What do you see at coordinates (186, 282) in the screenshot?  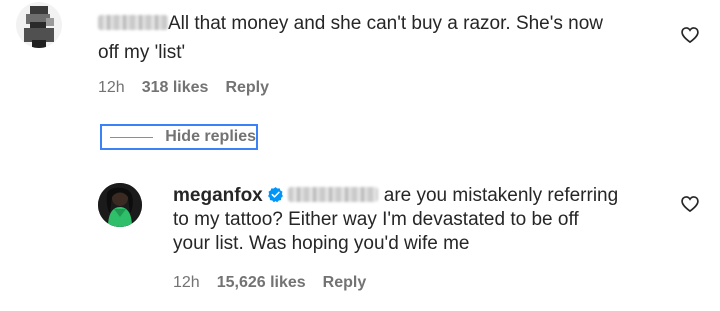 I see `reply-timestamp: 12h` at bounding box center [186, 282].